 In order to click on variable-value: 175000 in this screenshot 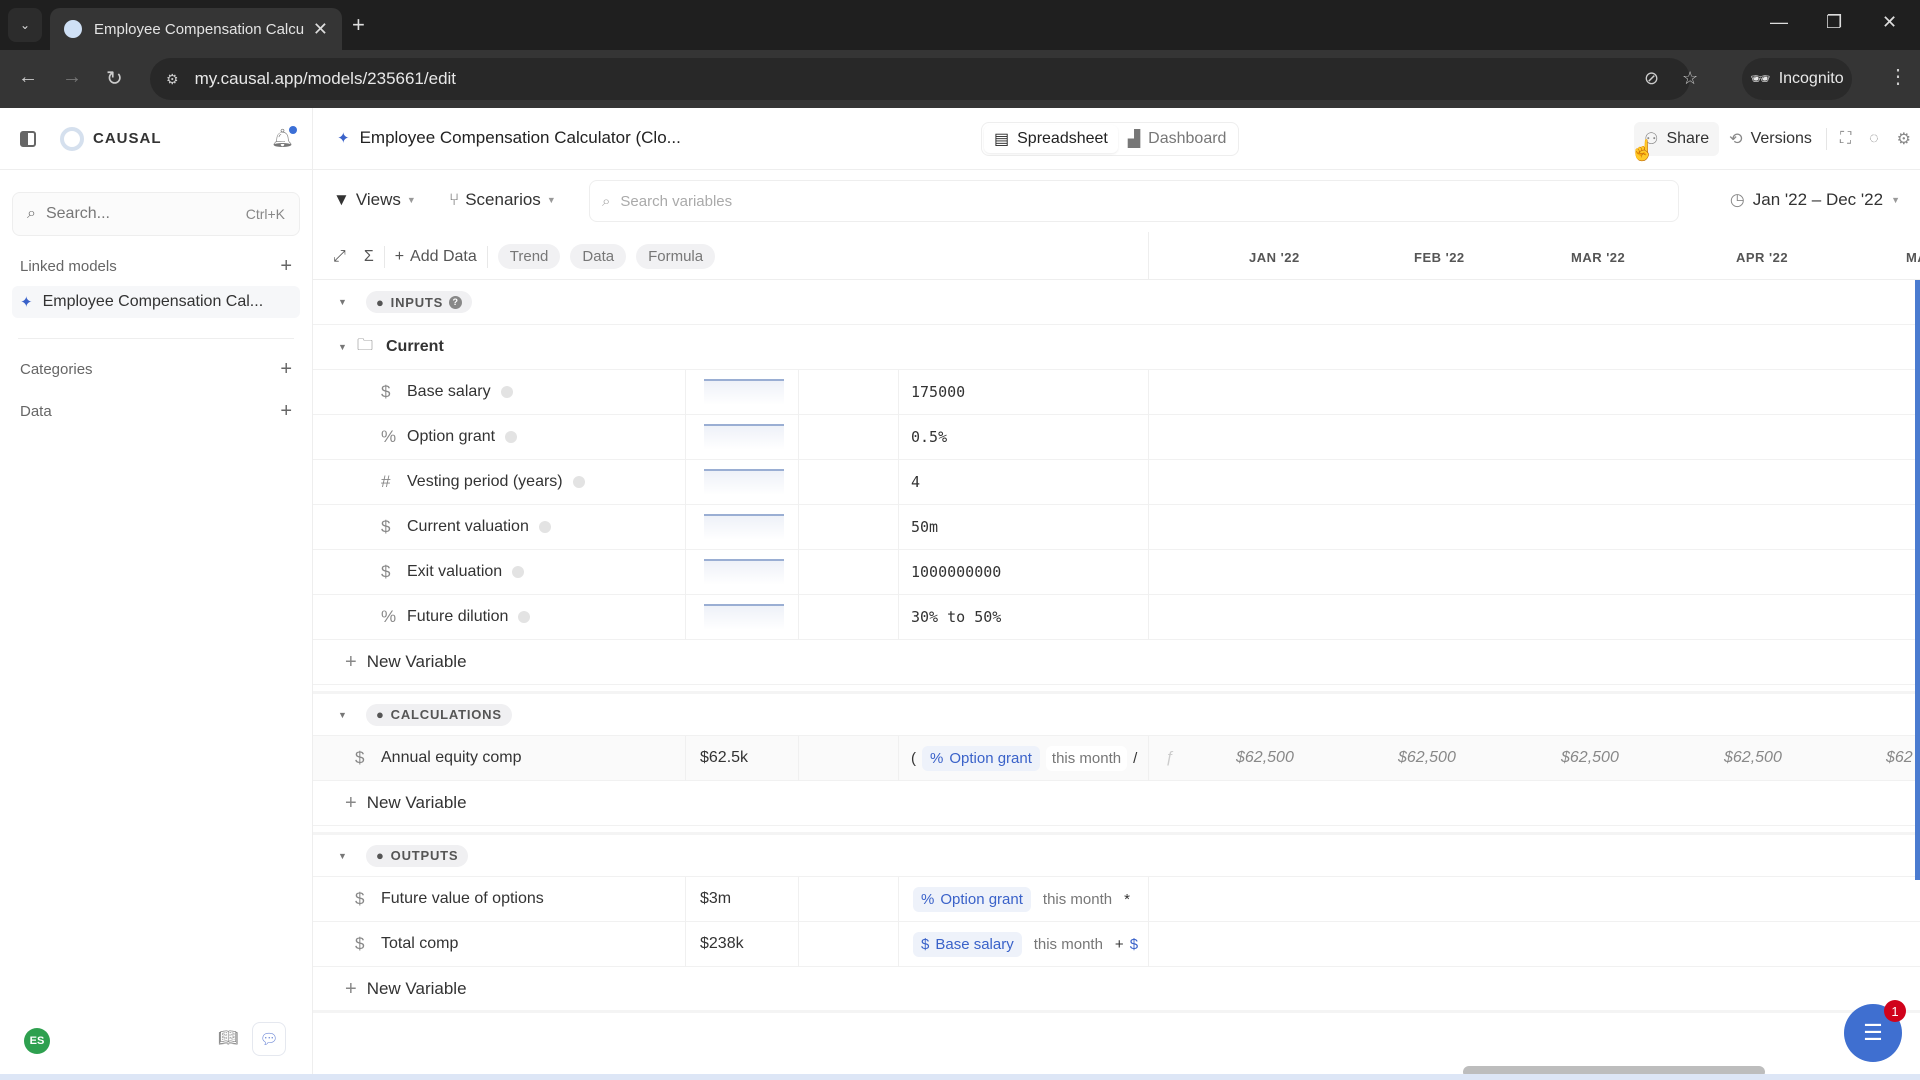, I will do `click(938, 392)`.